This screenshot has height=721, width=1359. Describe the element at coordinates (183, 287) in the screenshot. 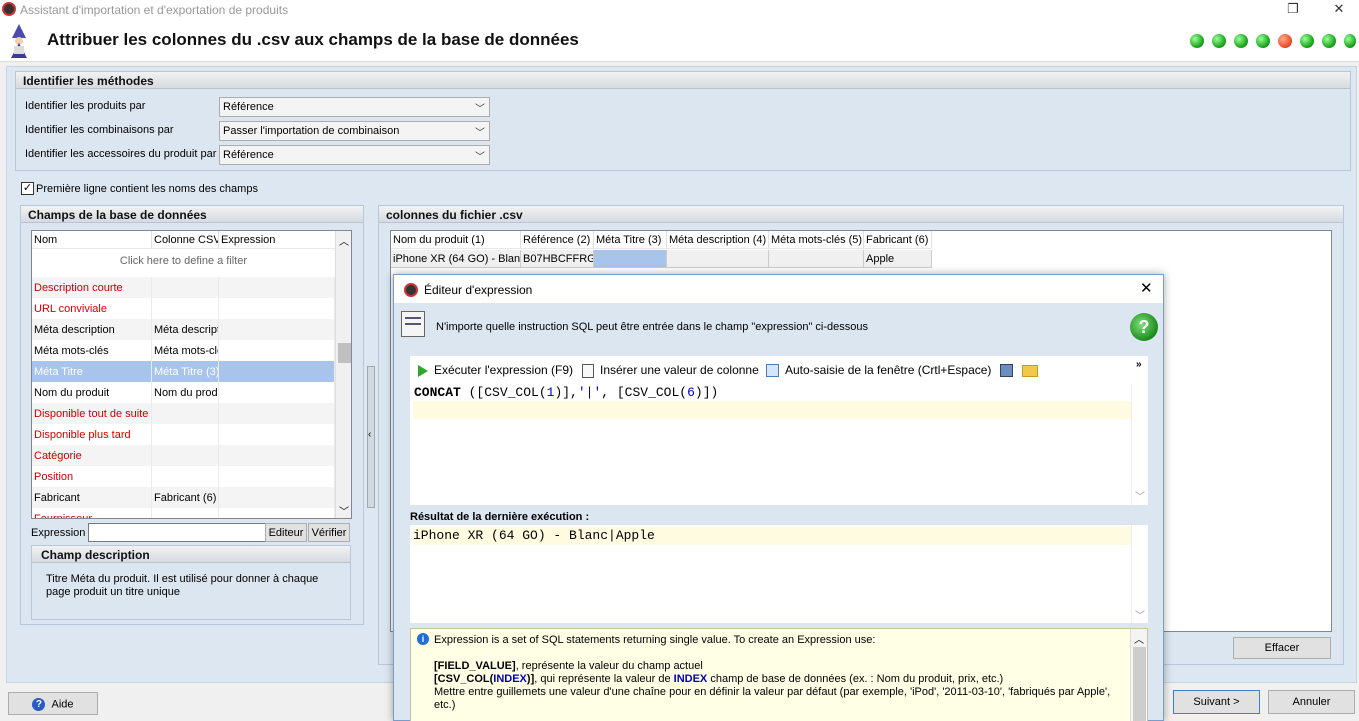

I see `table-row: Description courte` at that location.